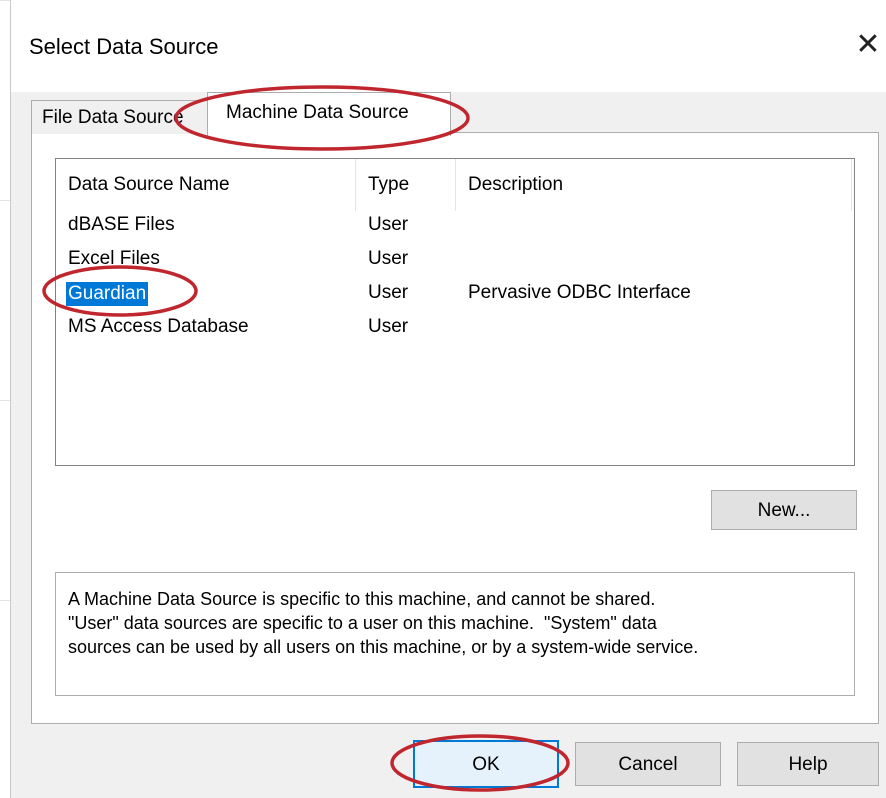  What do you see at coordinates (455, 330) in the screenshot?
I see `list-row-ms-access: MS Access Database User` at bounding box center [455, 330].